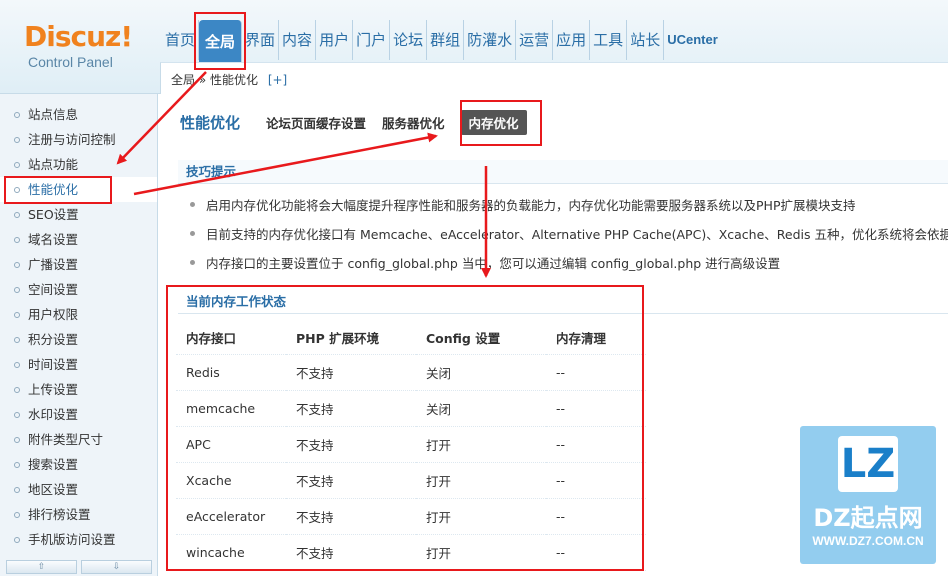 The height and width of the screenshot is (576, 948). I want to click on nav-tools: 工具, so click(609, 40).